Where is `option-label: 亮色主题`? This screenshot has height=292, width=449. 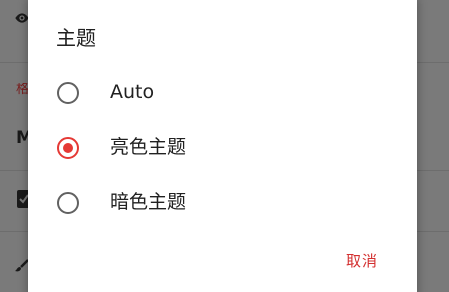
option-label: 亮色主题 is located at coordinates (148, 147).